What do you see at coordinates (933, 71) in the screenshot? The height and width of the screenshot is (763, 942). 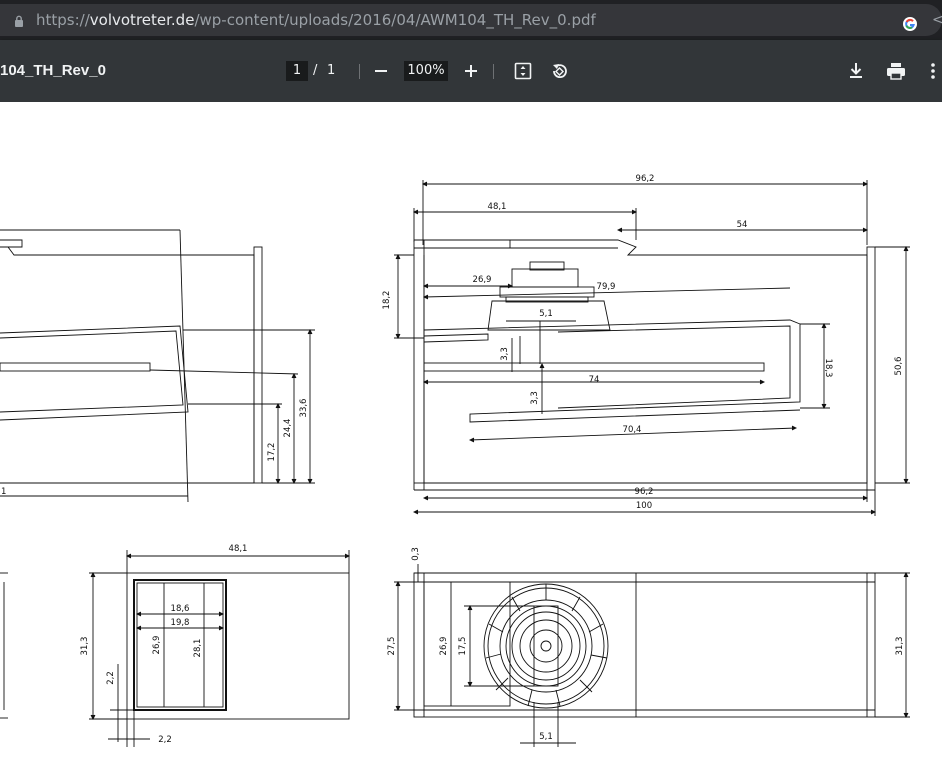 I see `more-actions-icon` at bounding box center [933, 71].